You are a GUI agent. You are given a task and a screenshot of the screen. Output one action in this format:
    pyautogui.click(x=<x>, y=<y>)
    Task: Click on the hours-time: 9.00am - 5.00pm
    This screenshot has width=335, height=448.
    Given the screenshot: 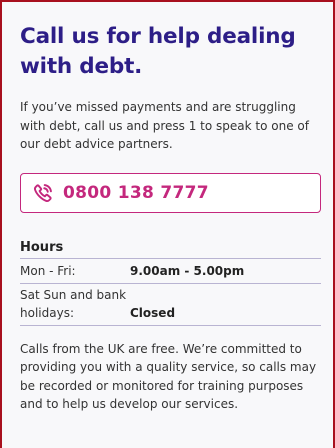 What is the action you would take?
    pyautogui.click(x=187, y=270)
    